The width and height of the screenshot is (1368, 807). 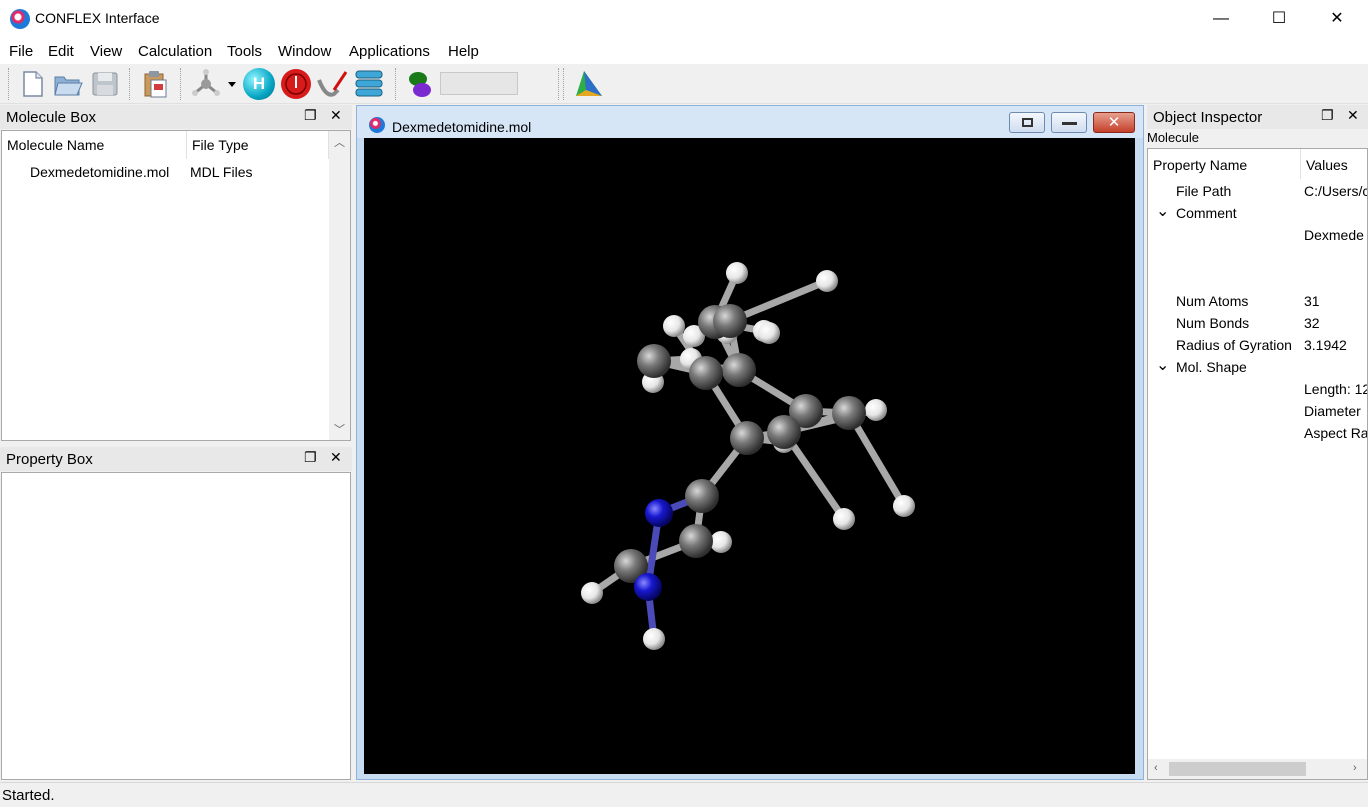 I want to click on scroll-left-icon: ‹, so click(x=1156, y=768).